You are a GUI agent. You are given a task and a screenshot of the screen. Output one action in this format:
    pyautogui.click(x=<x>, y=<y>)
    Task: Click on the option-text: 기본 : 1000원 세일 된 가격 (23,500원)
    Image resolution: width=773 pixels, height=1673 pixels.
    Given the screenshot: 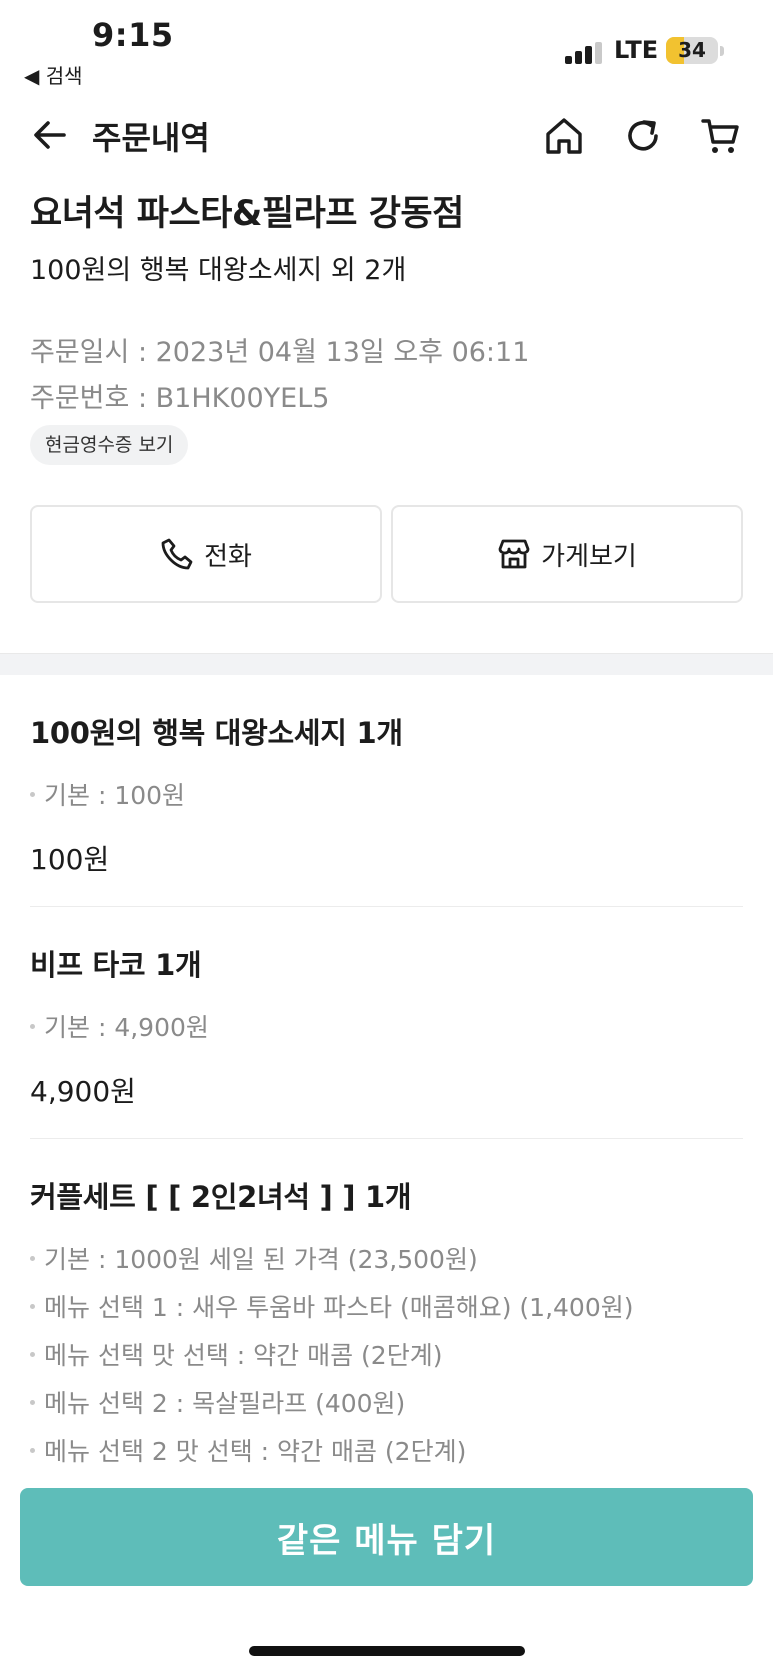 What is the action you would take?
    pyautogui.click(x=261, y=1259)
    